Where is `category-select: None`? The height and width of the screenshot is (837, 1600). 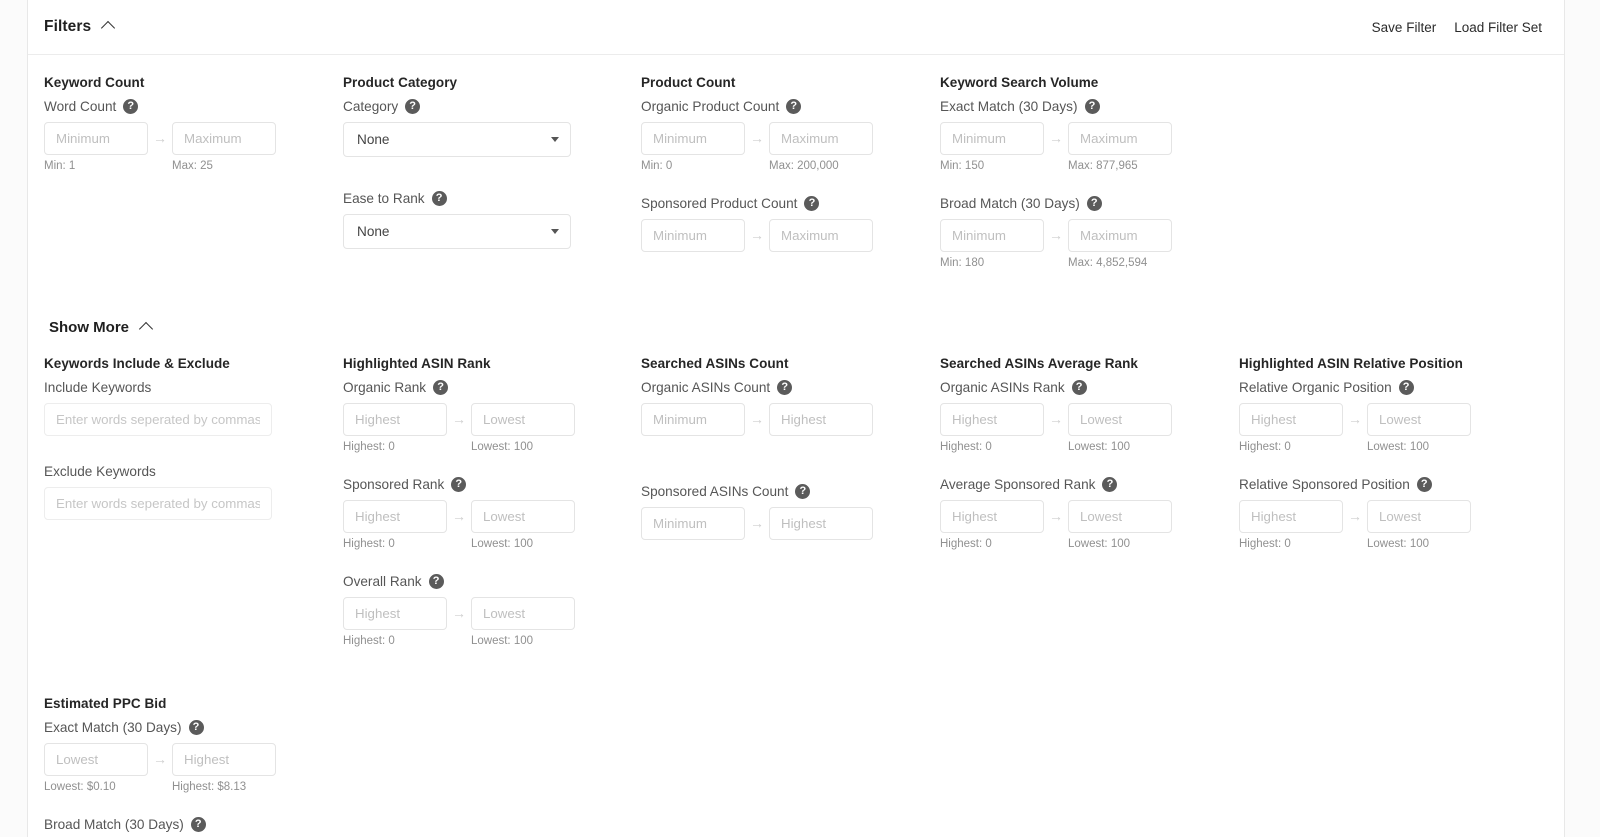
category-select: None is located at coordinates (457, 139).